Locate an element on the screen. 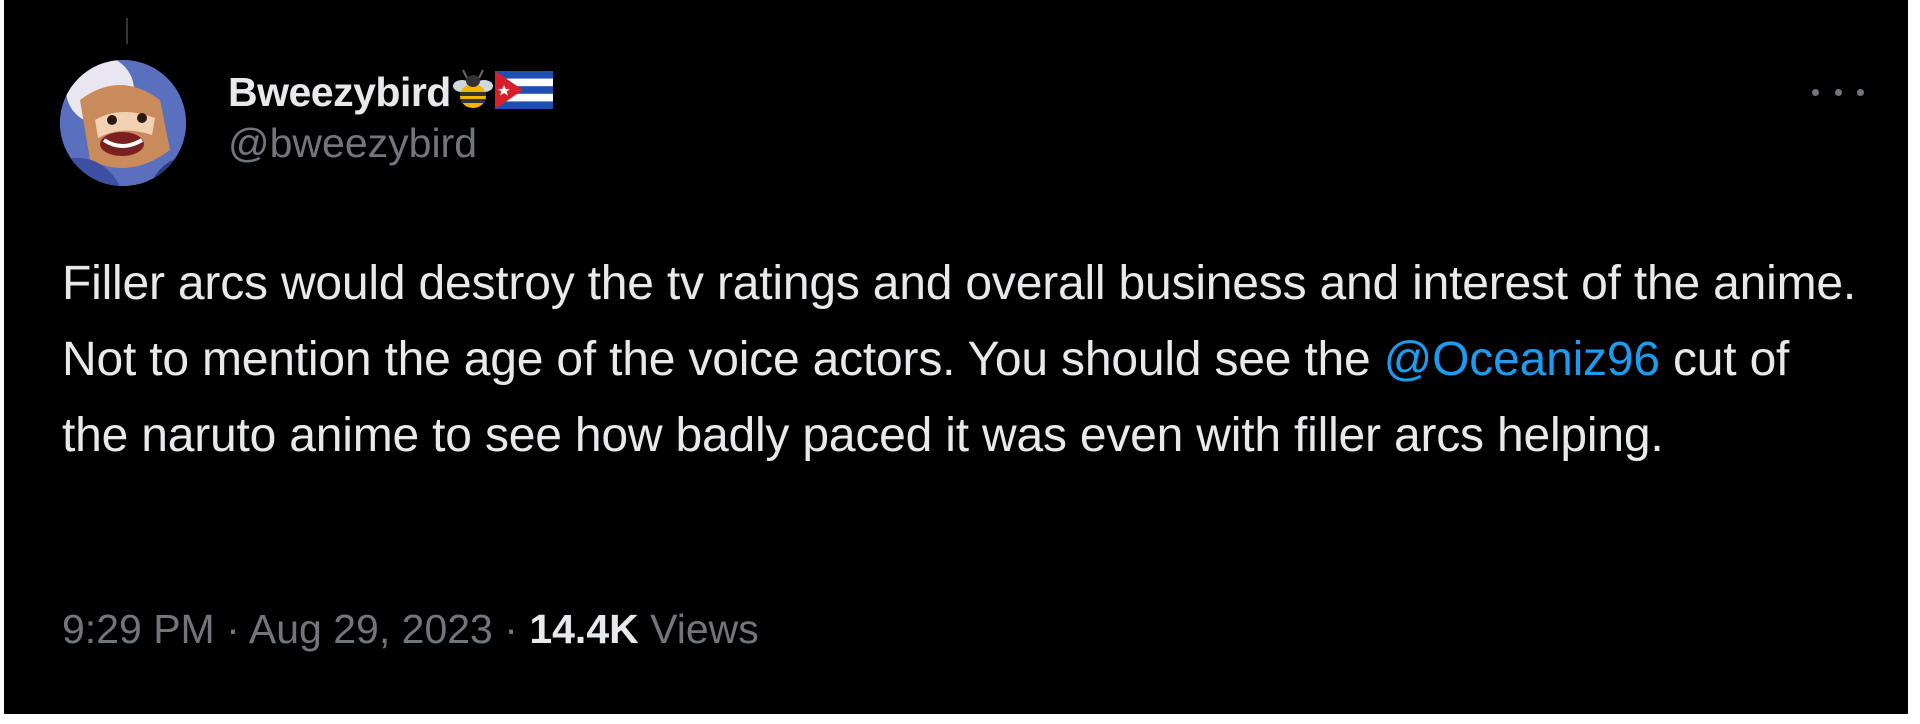 The image size is (1920, 724). tweet-date: Aug 29, 2023 is located at coordinates (371, 629).